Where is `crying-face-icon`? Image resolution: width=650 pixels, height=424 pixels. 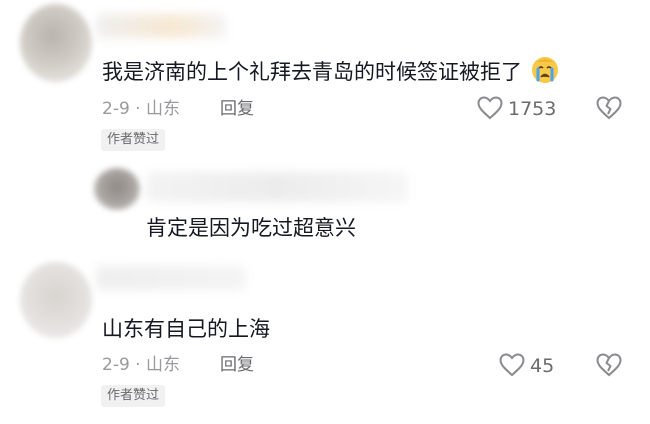 crying-face-icon is located at coordinates (545, 70).